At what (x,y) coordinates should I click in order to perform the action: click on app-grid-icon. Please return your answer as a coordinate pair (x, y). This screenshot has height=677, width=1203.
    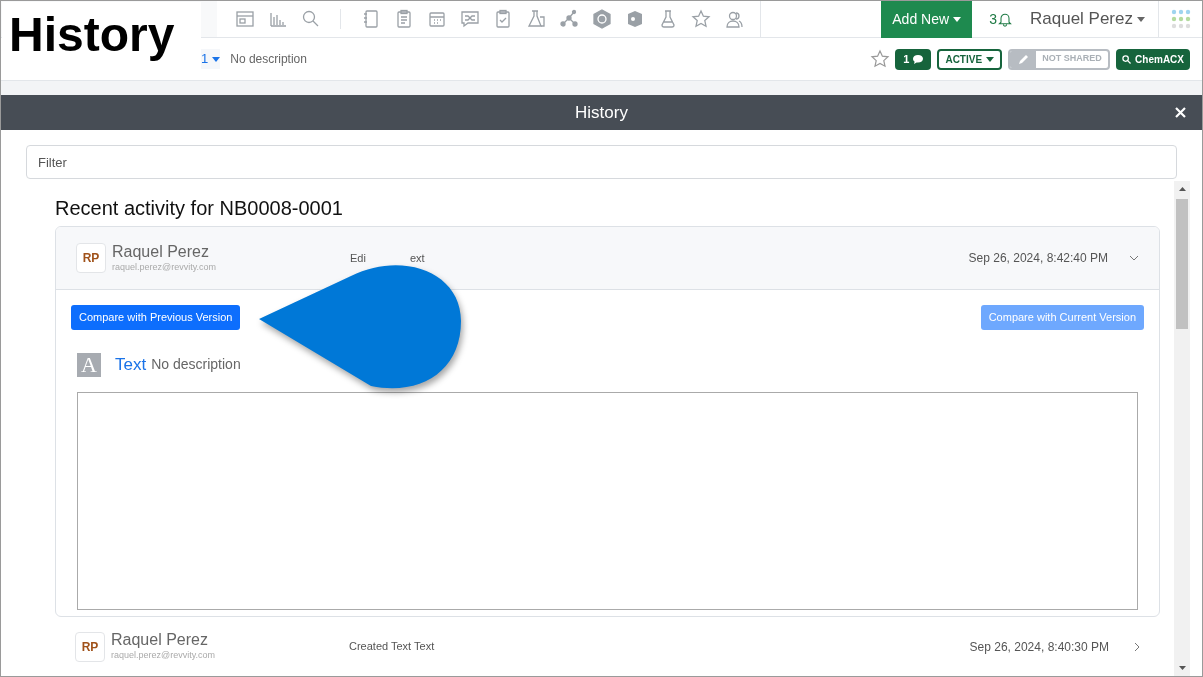
    Looking at the image, I should click on (1181, 19).